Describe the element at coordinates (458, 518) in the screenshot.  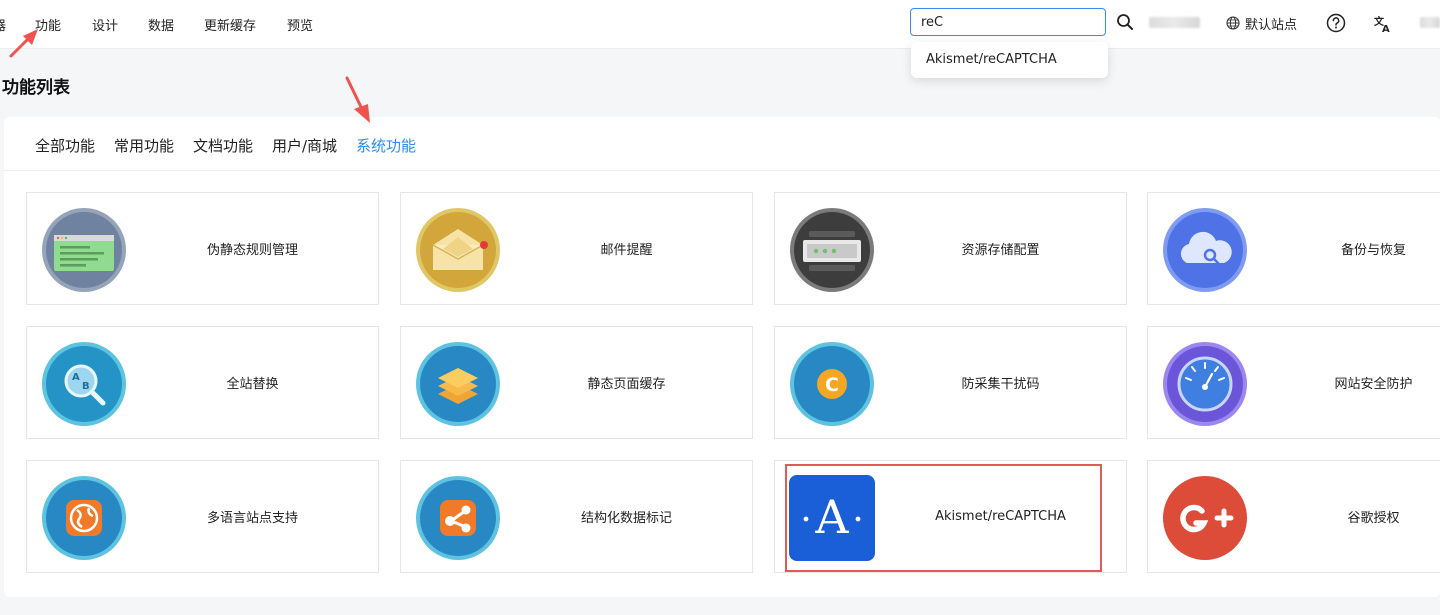
I see `structured-data-icon` at that location.